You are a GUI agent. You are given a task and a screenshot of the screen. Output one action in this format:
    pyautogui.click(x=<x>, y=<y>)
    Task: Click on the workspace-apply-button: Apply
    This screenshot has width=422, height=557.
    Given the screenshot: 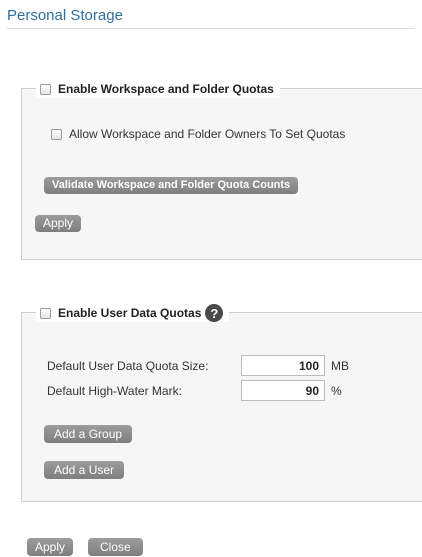 What is the action you would take?
    pyautogui.click(x=58, y=223)
    